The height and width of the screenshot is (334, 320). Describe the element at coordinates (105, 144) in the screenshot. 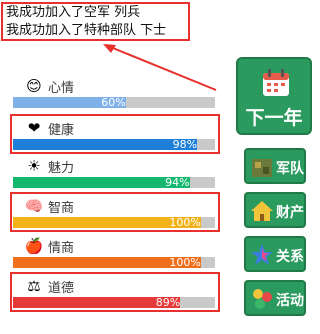

I see `stat-bar-fill: 98%` at that location.